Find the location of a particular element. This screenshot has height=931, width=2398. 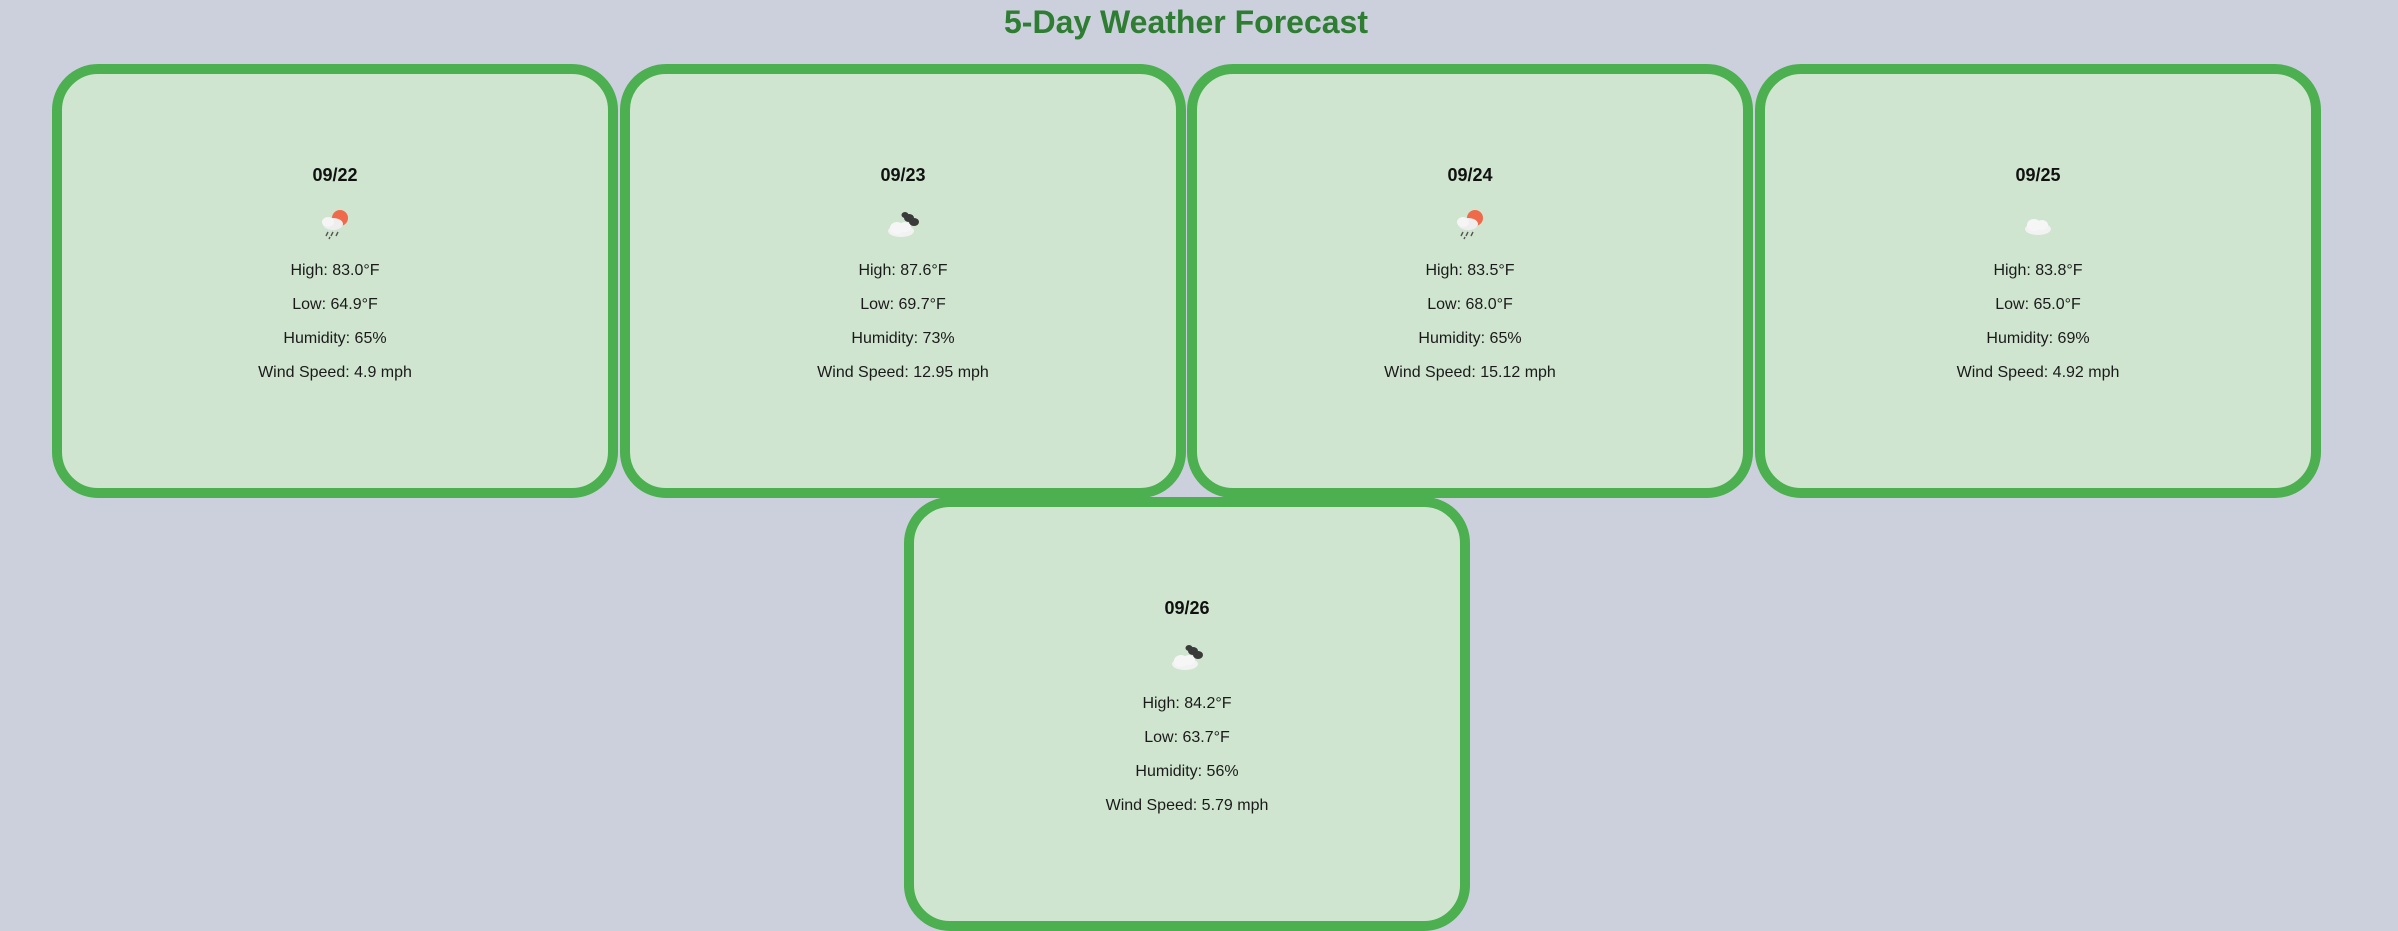

forecast-date: 09/25 is located at coordinates (2038, 175).